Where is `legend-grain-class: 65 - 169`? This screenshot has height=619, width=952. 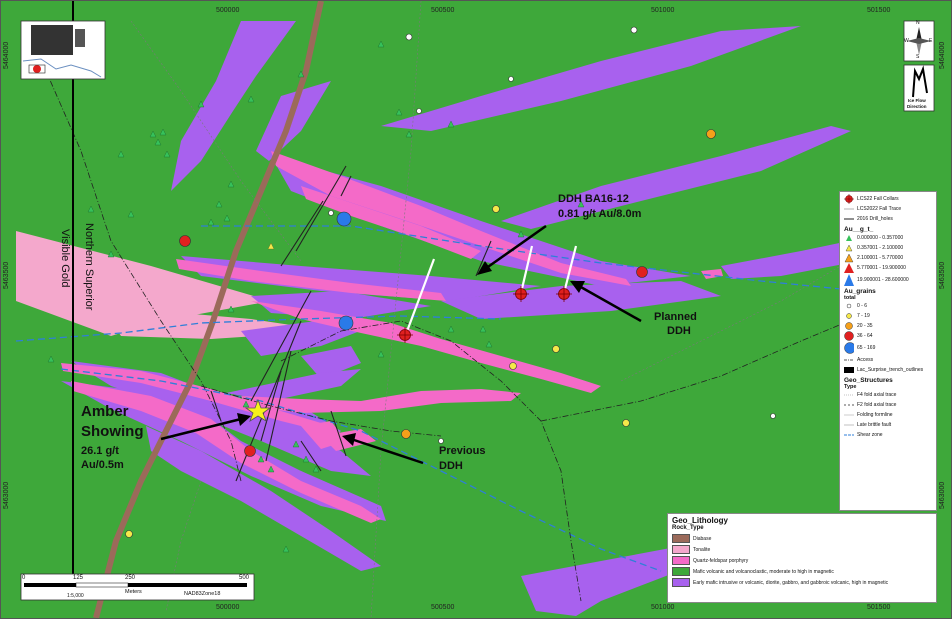
legend-grain-class: 65 - 169 is located at coordinates (888, 348).